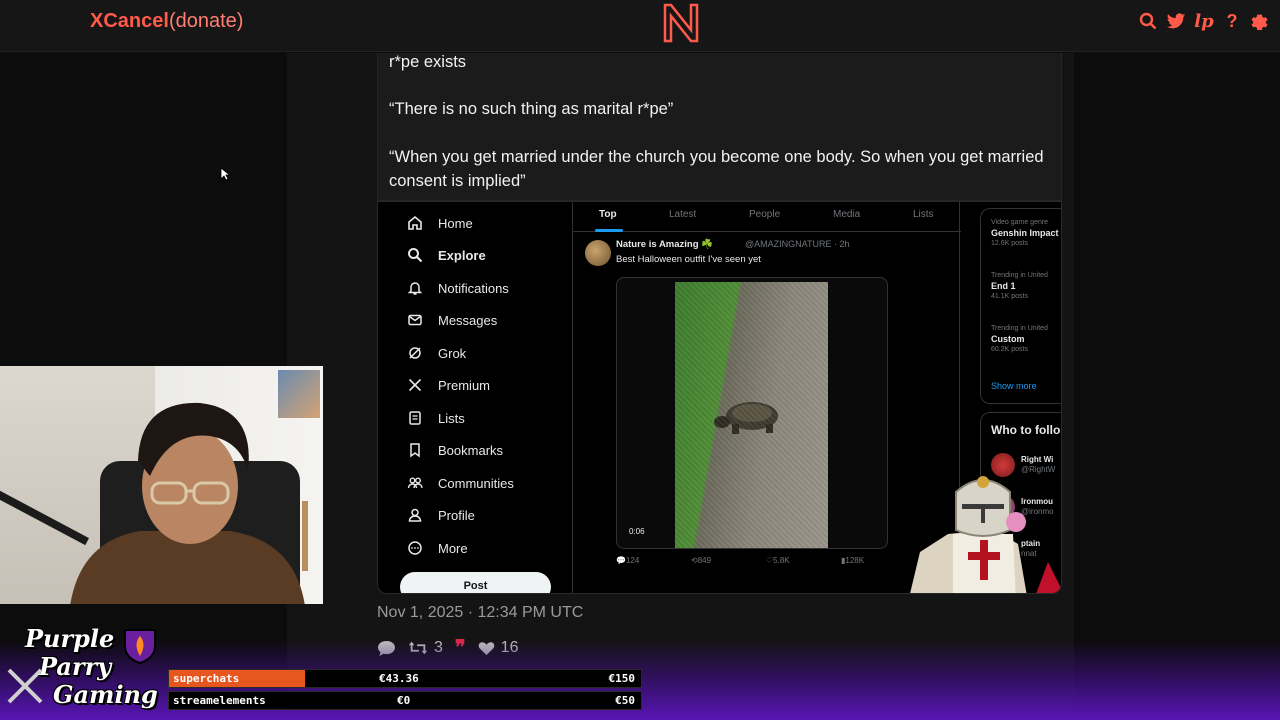  I want to click on list-icon, so click(415, 418).